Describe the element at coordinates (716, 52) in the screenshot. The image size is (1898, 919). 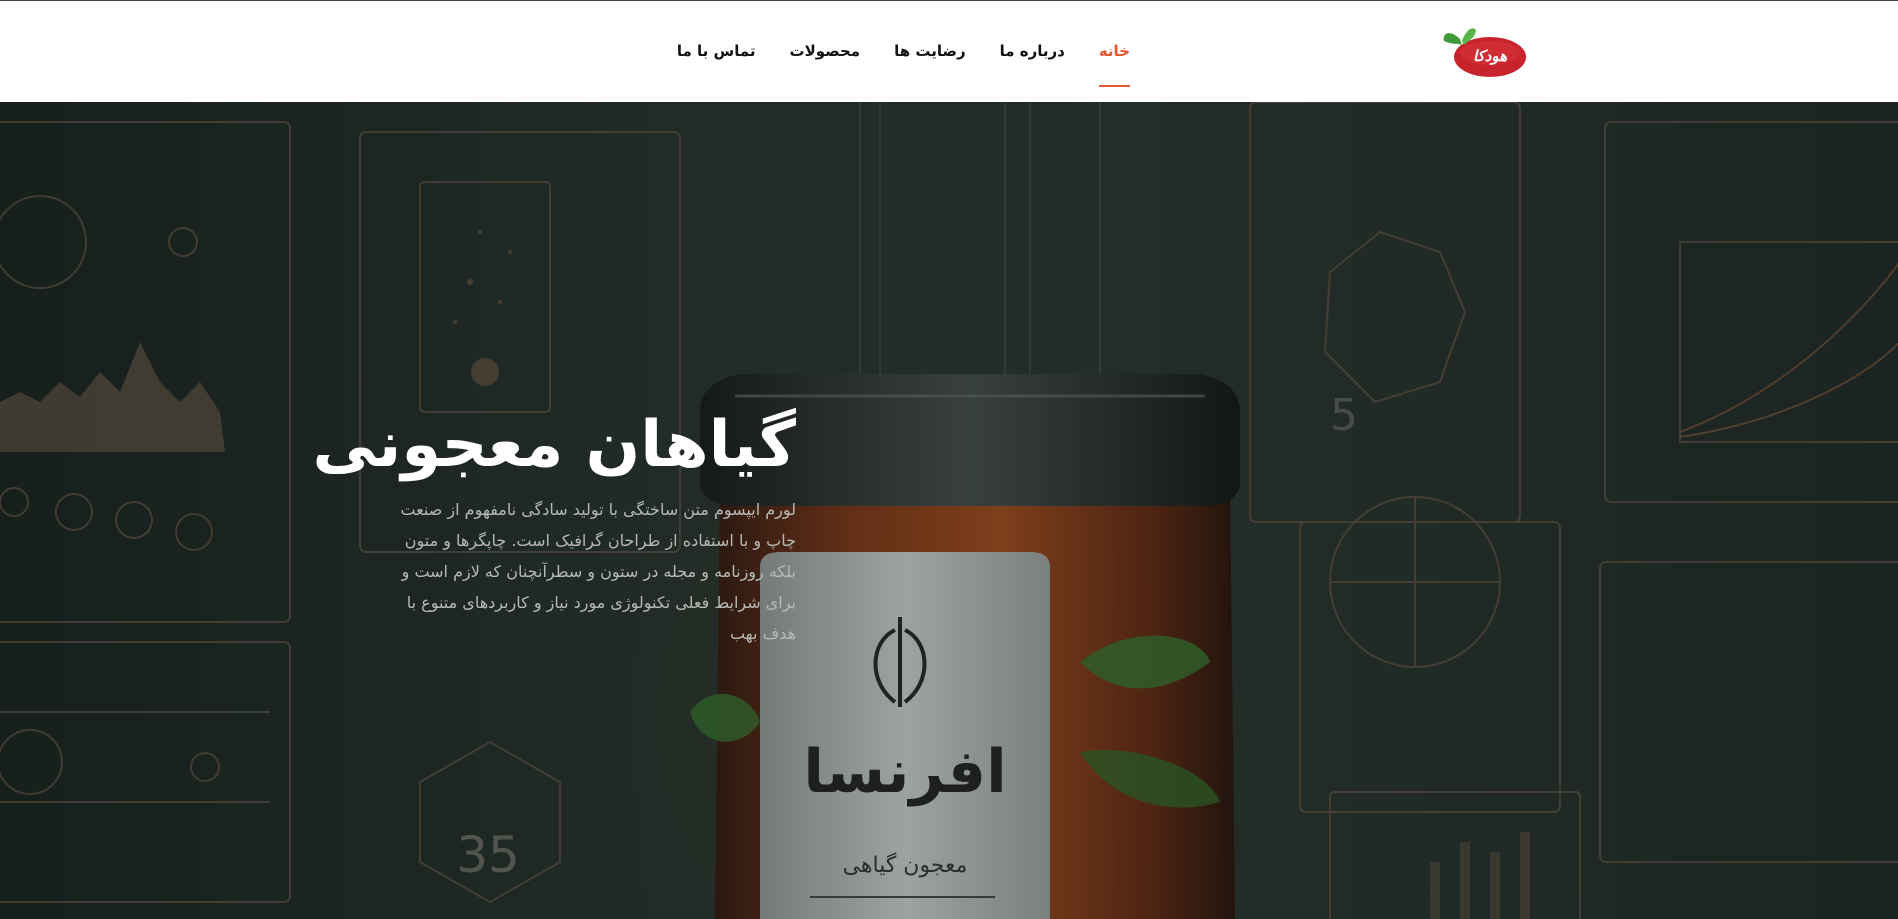
I see `nav-item-contact: تماس با ما` at that location.